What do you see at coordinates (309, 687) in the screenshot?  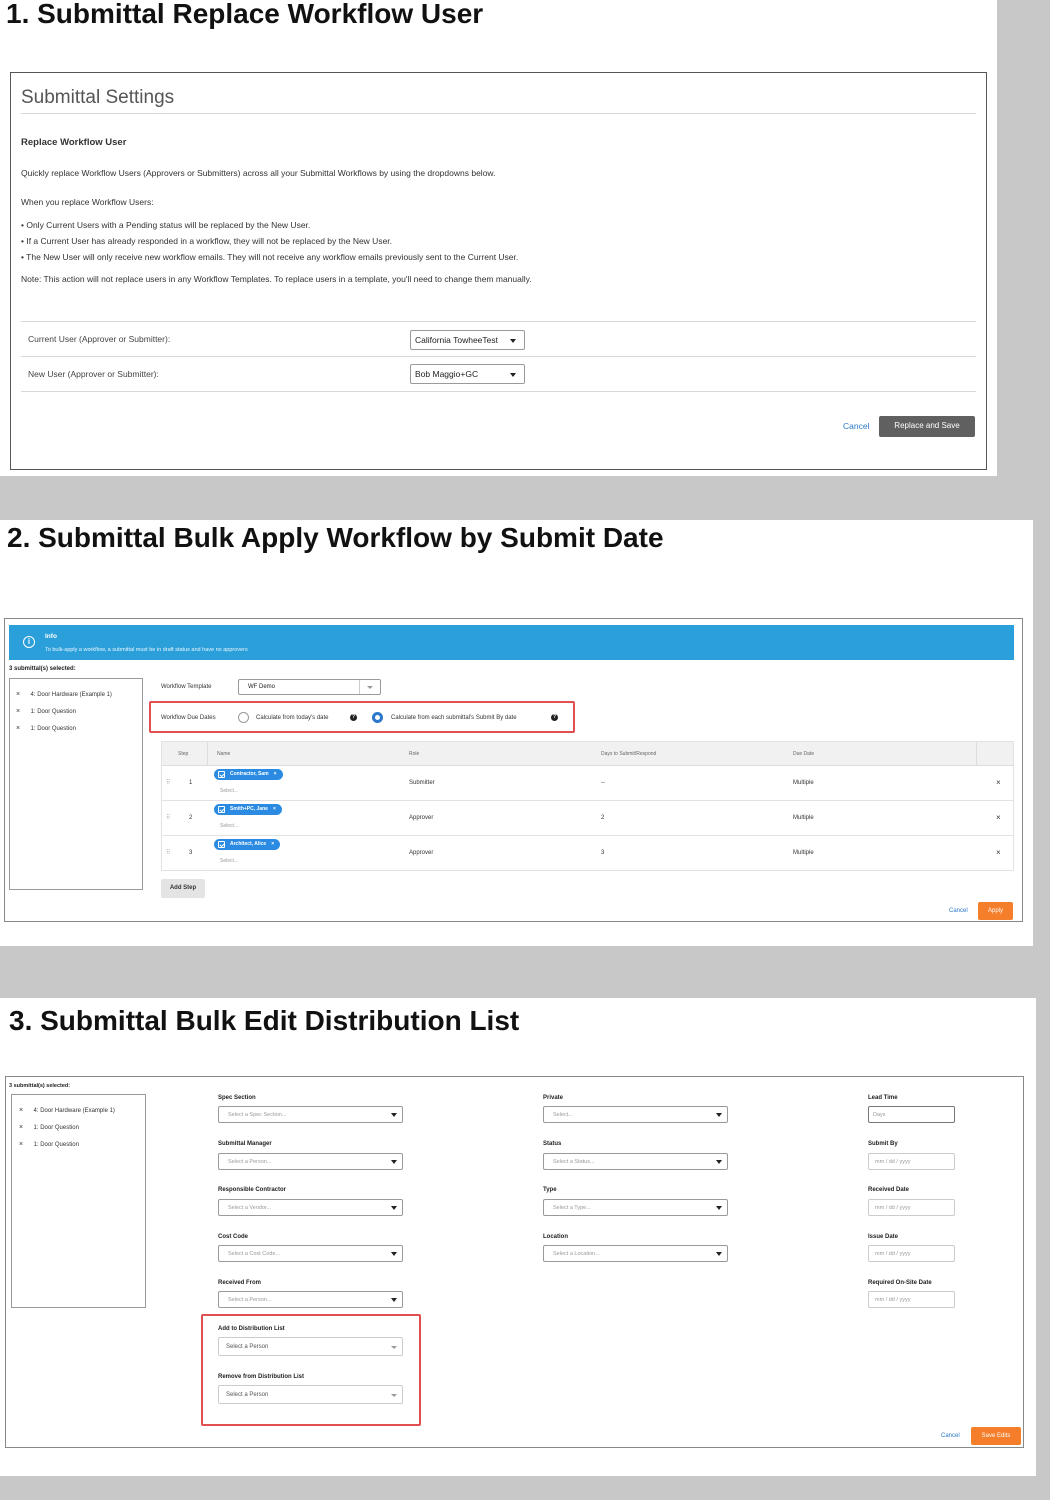 I see `workflow-template-select: WF Demo` at bounding box center [309, 687].